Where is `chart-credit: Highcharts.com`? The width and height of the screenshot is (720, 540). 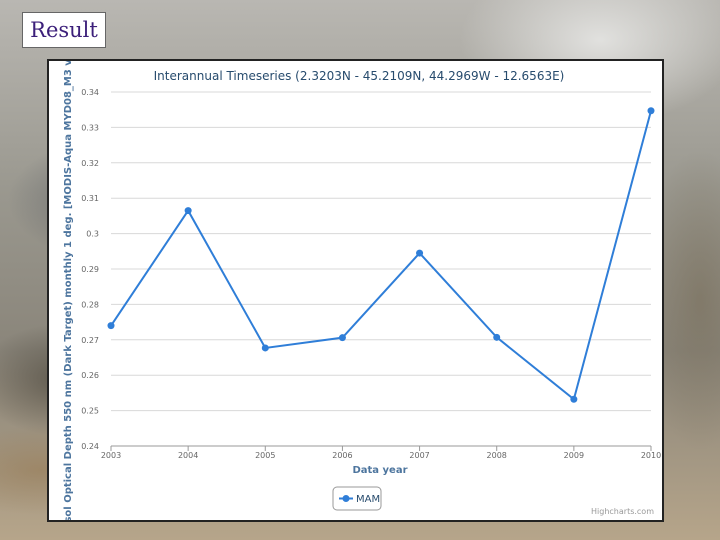
chart-credit: Highcharts.com is located at coordinates (622, 511).